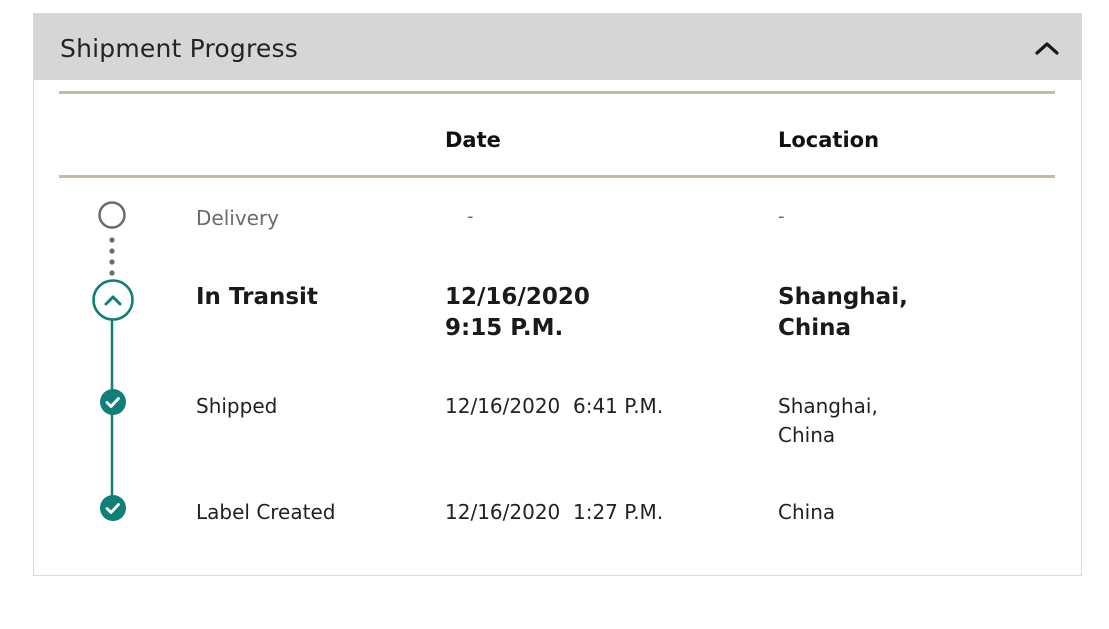 This screenshot has height=629, width=1109. What do you see at coordinates (238, 218) in the screenshot?
I see `status-delivery: Delivery` at bounding box center [238, 218].